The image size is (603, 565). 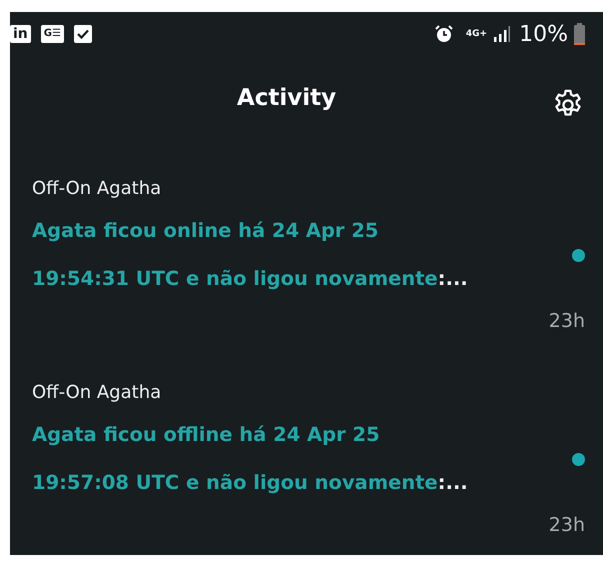 I want to click on battery-icon, so click(x=579, y=34).